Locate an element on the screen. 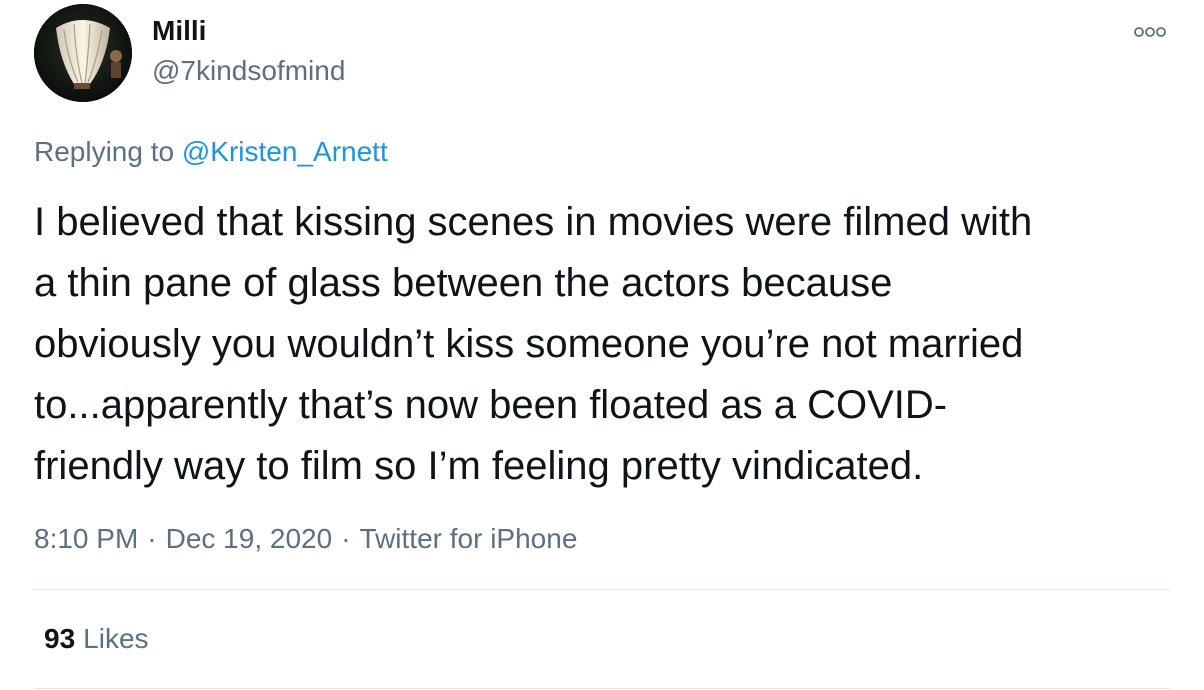  reply-mention-link: @Kristen_Arnett is located at coordinates (285, 151).